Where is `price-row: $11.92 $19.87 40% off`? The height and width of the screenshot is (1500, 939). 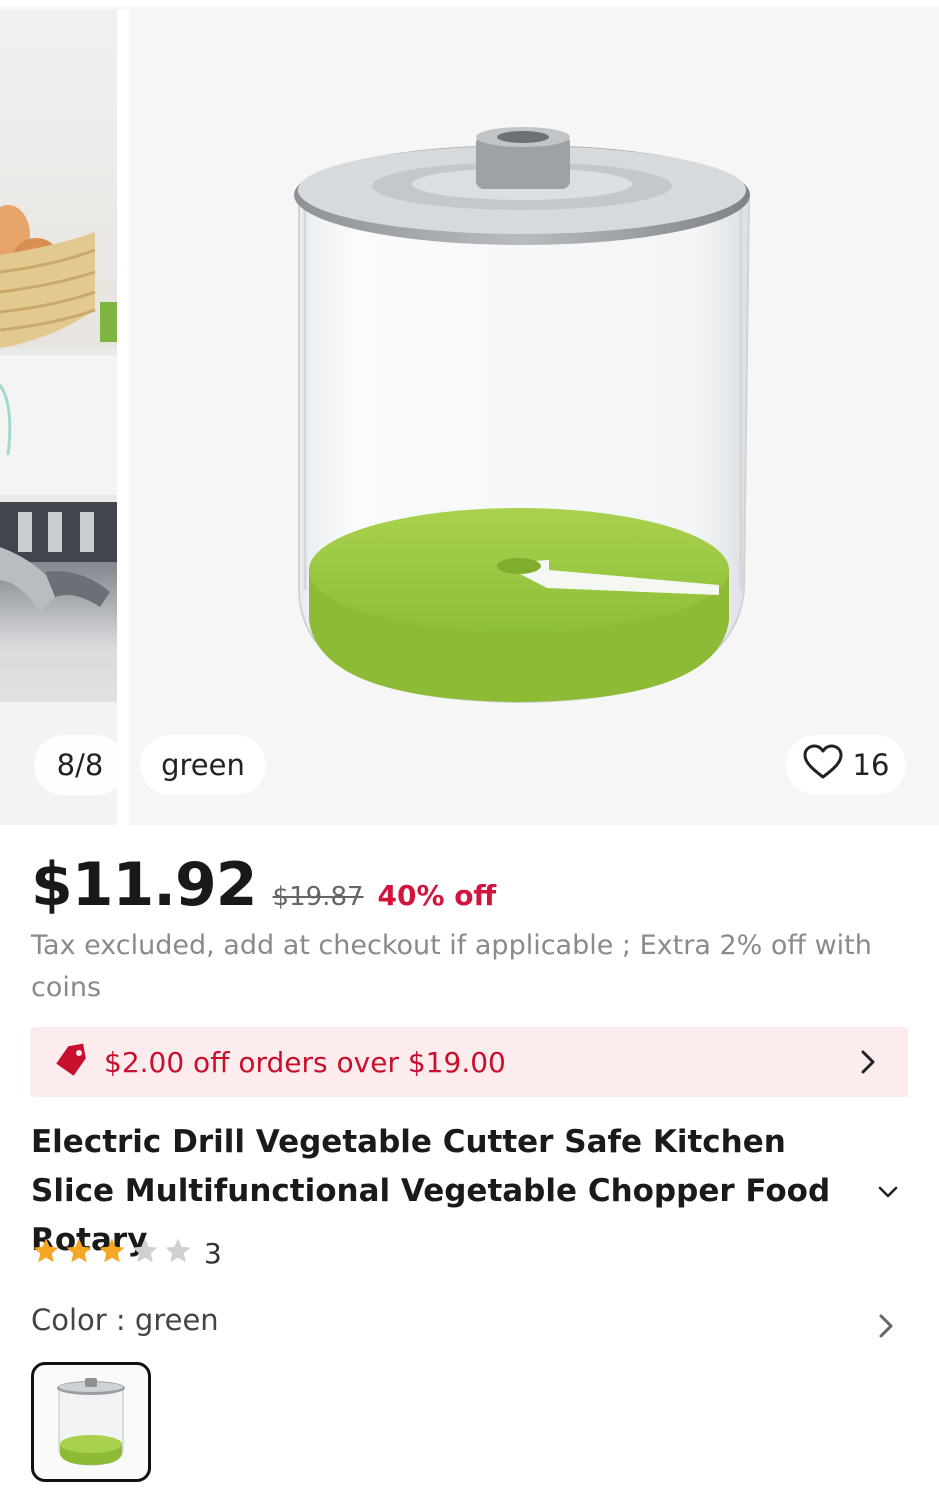 price-row: $11.92 $19.87 40% off is located at coordinates (263, 885).